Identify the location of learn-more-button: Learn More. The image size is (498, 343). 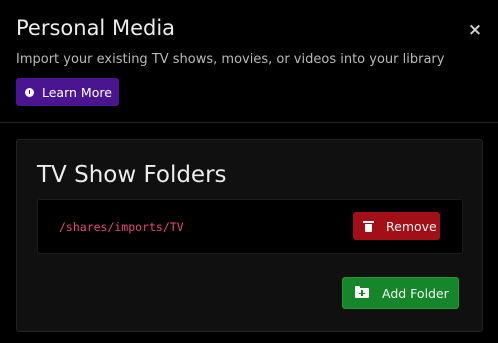
(67, 92).